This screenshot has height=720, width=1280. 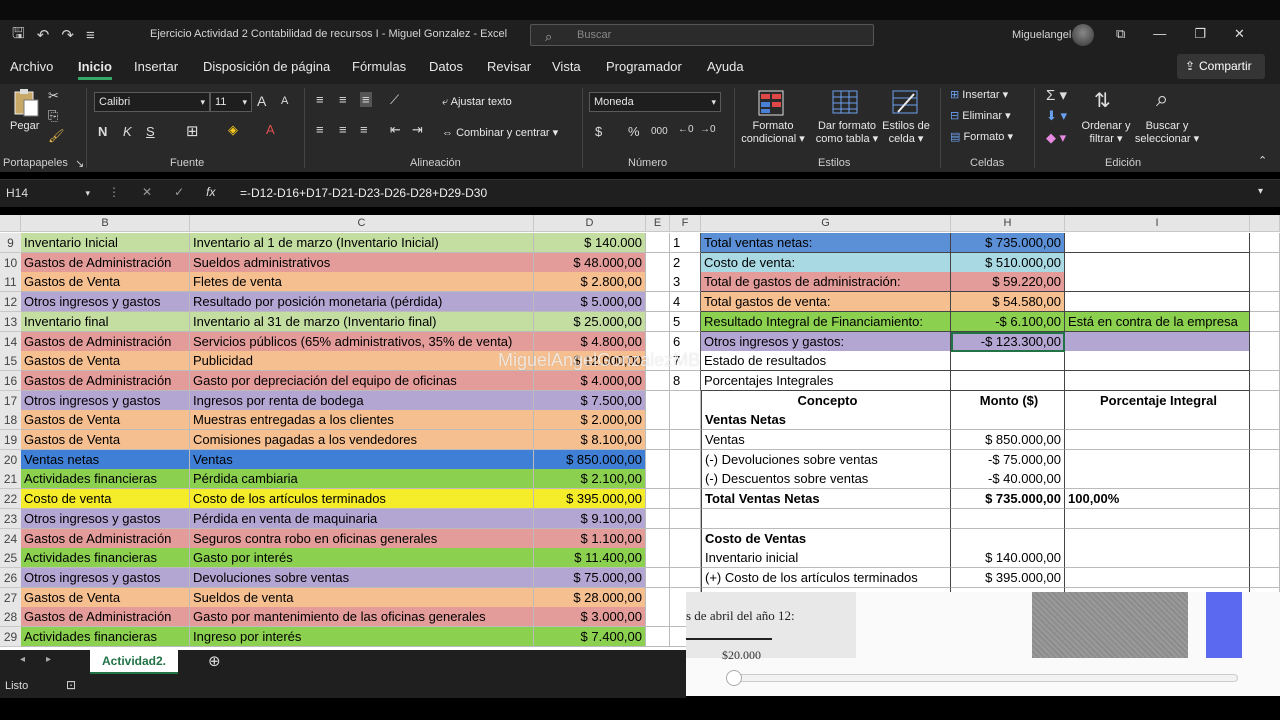 What do you see at coordinates (590, 518) in the screenshot?
I see `cell-amount: $ 9.100,00` at bounding box center [590, 518].